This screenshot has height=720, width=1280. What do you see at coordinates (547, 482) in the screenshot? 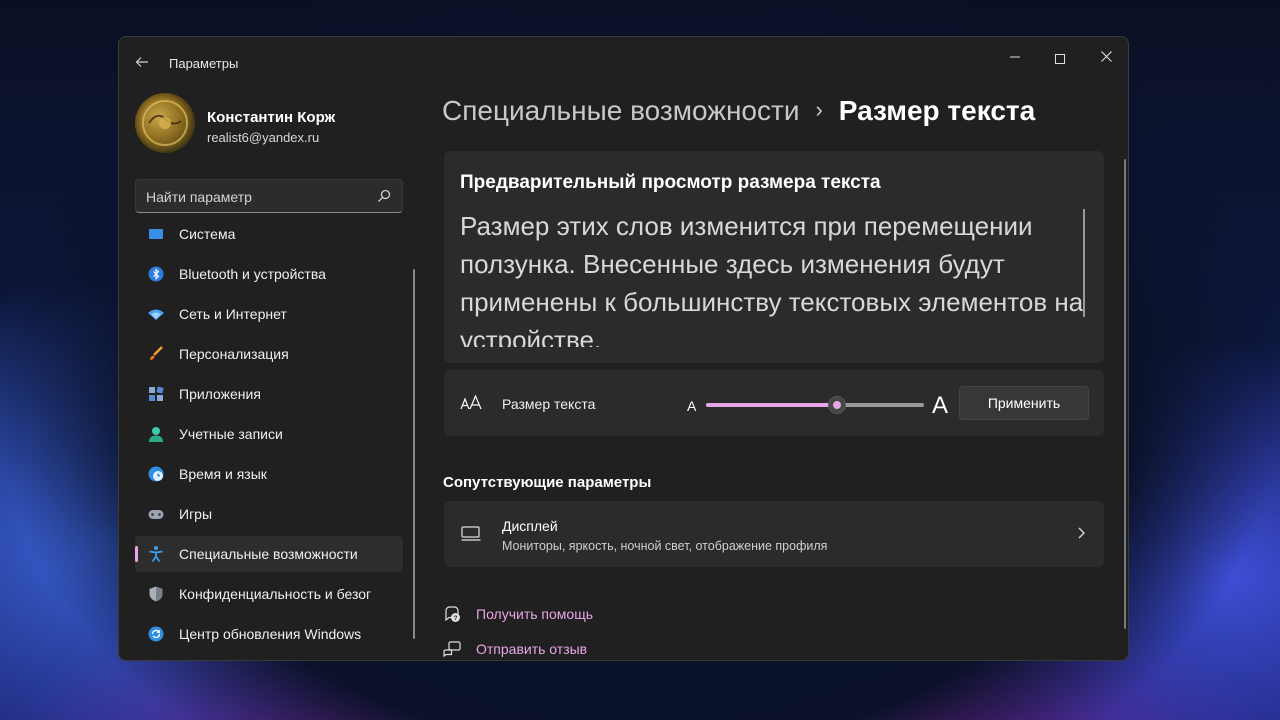
I see `related-settings-heading: Сопутствующие параметры` at bounding box center [547, 482].